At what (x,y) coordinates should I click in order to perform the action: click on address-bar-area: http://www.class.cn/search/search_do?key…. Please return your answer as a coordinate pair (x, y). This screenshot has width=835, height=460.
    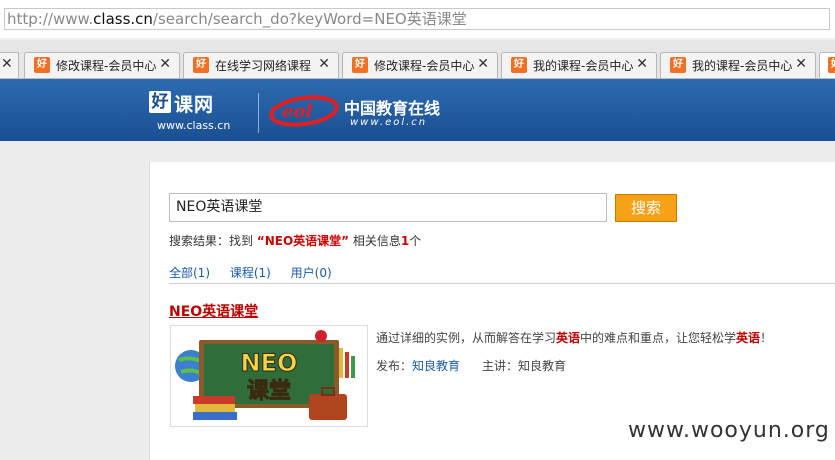
    Looking at the image, I should click on (417, 19).